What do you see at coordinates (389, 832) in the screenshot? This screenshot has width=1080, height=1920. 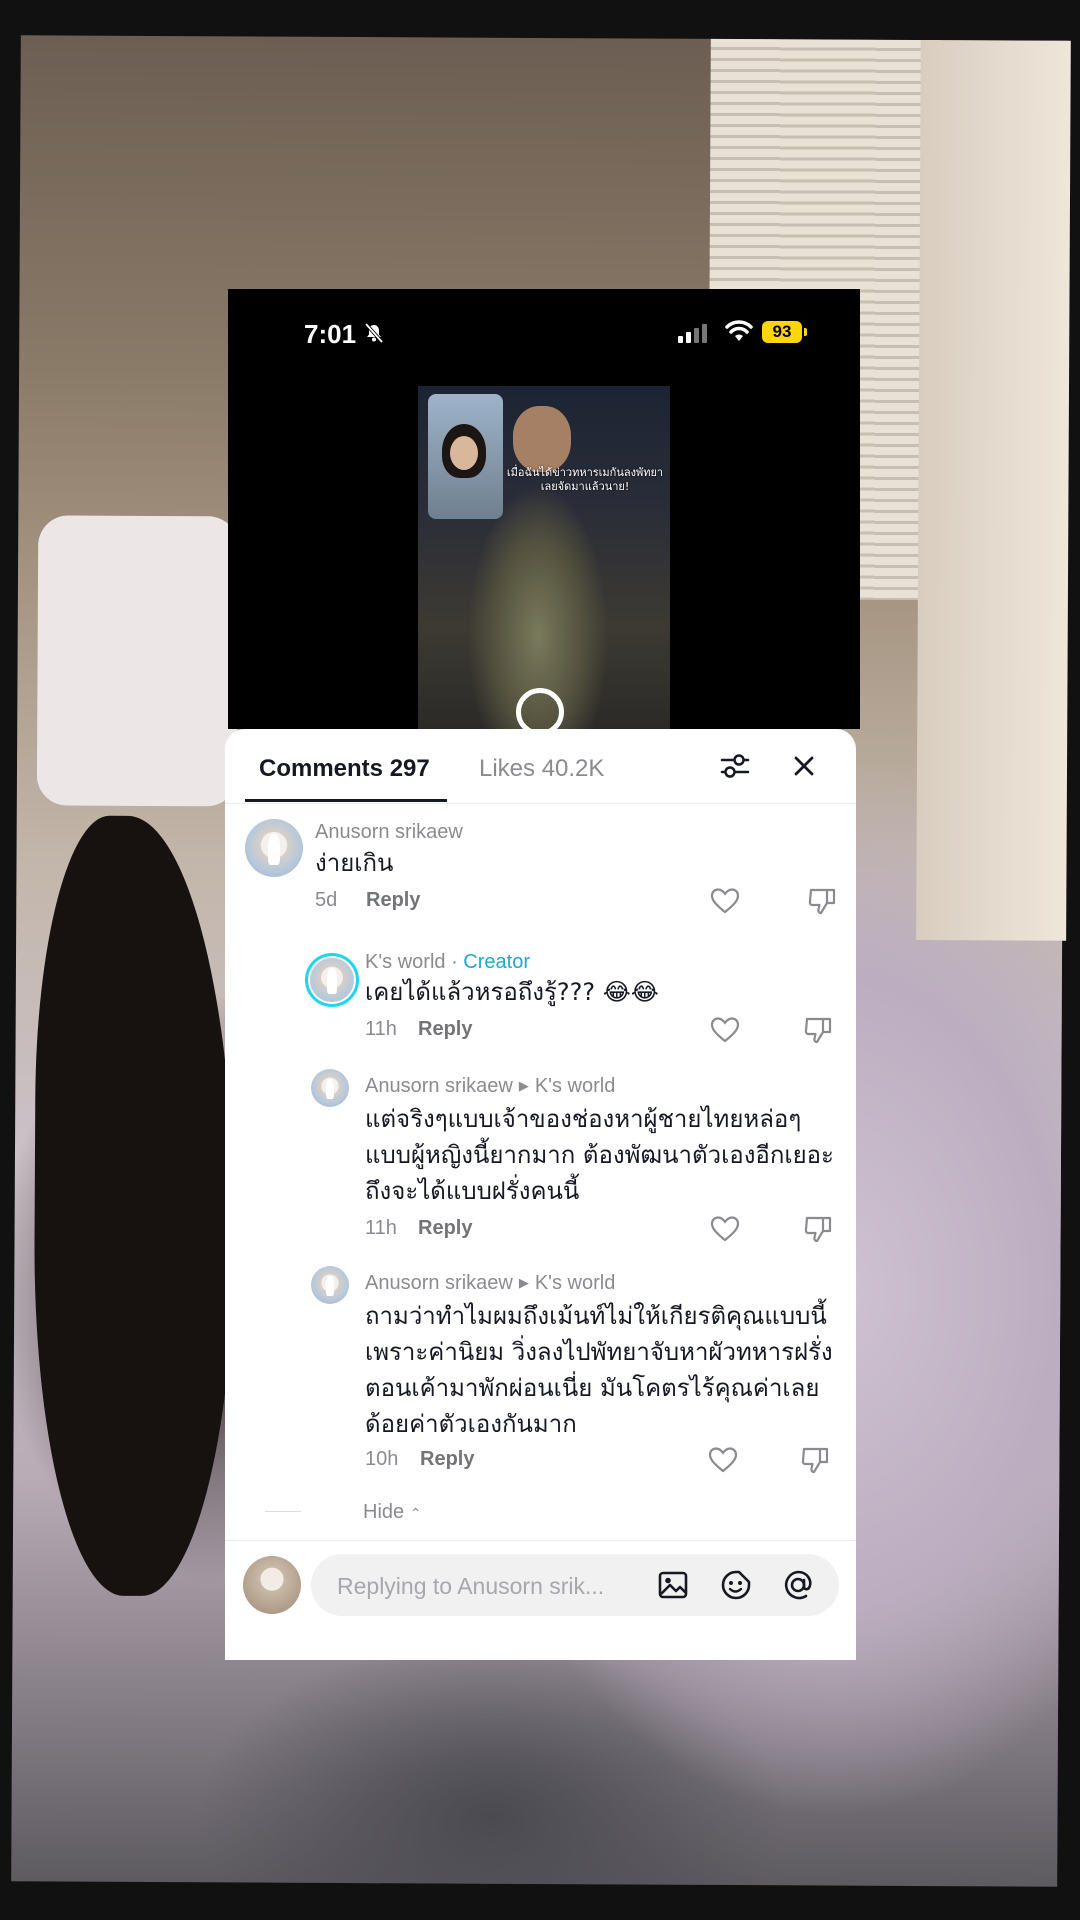 I see `comment-author: Anusorn srikaew` at bounding box center [389, 832].